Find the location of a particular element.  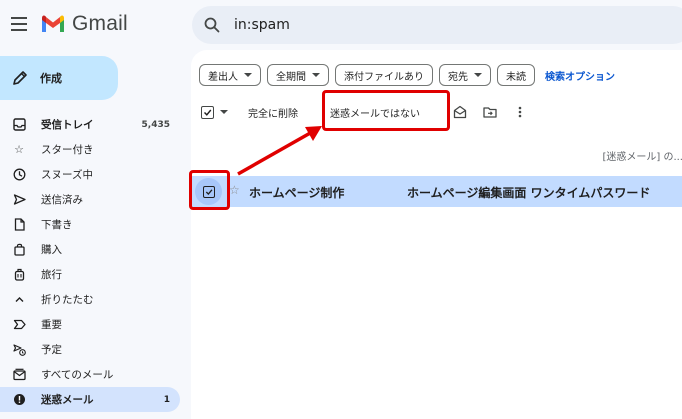

sidebar-item-spam: 迷惑メール 1 is located at coordinates (90, 399).